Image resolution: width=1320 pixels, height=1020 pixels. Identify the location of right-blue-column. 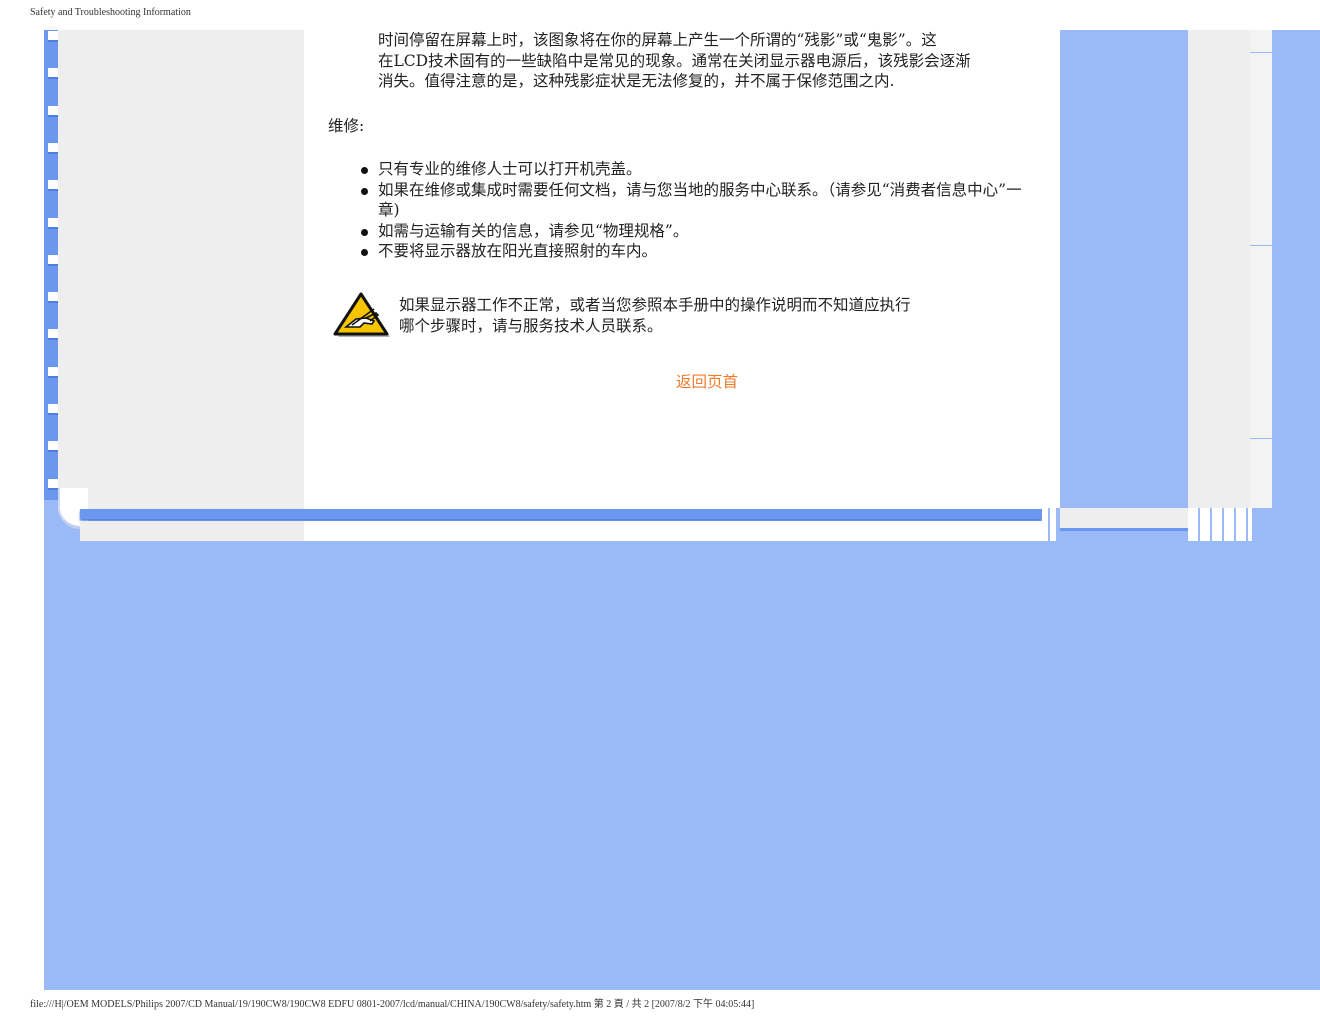
(1124, 269).